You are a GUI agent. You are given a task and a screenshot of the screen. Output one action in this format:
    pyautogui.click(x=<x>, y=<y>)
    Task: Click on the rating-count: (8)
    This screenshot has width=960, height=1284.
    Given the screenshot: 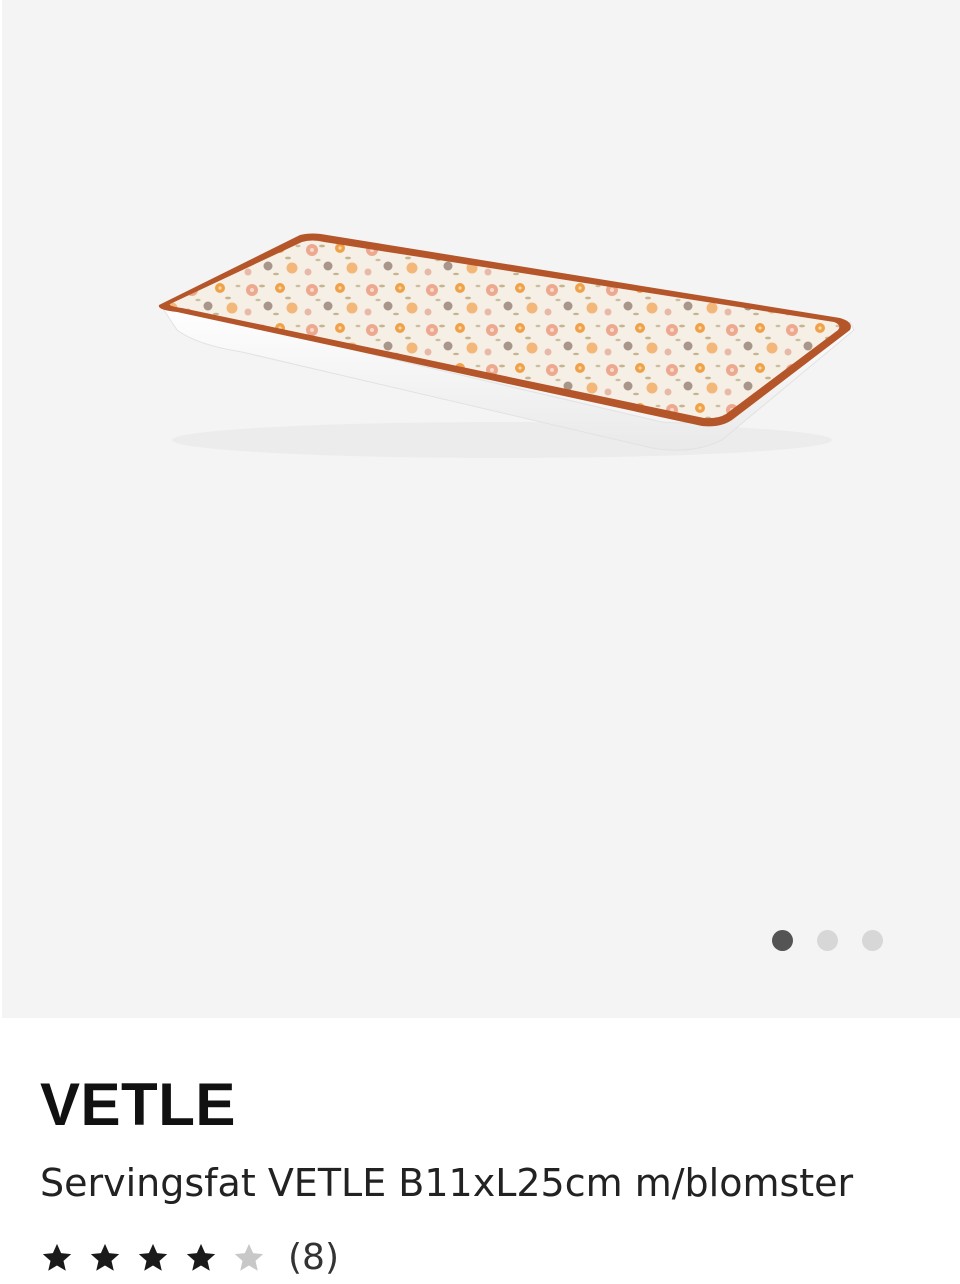 What is the action you would take?
    pyautogui.click(x=313, y=1258)
    